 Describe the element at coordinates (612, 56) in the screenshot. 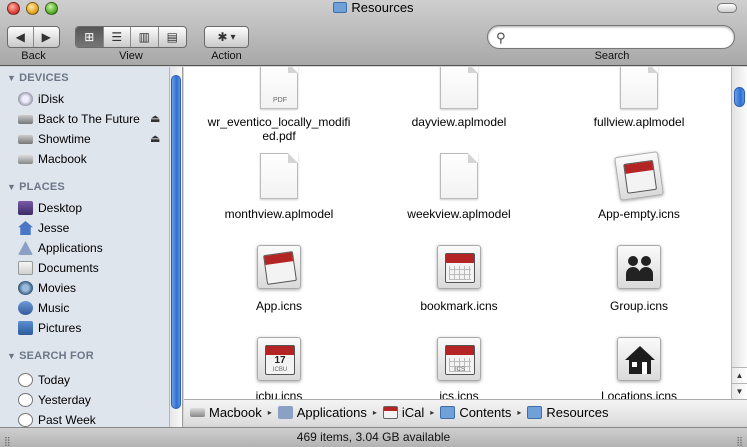

I see `search-label: Search` at that location.